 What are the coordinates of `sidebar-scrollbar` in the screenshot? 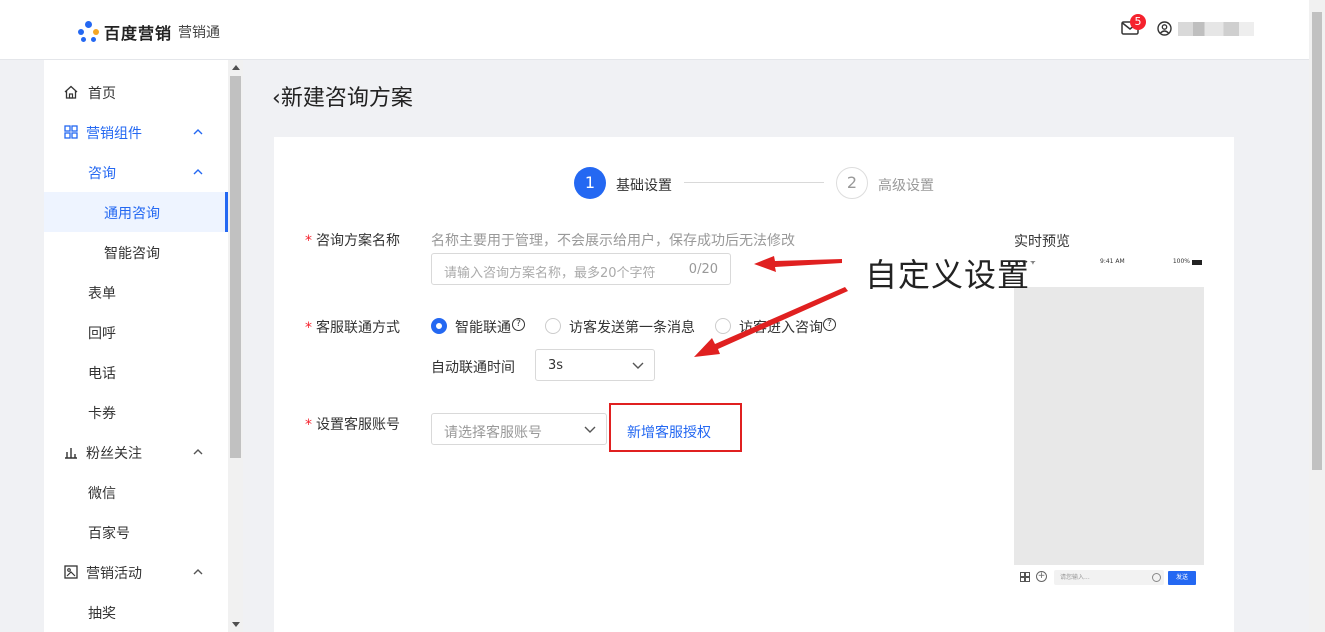 It's located at (235, 346).